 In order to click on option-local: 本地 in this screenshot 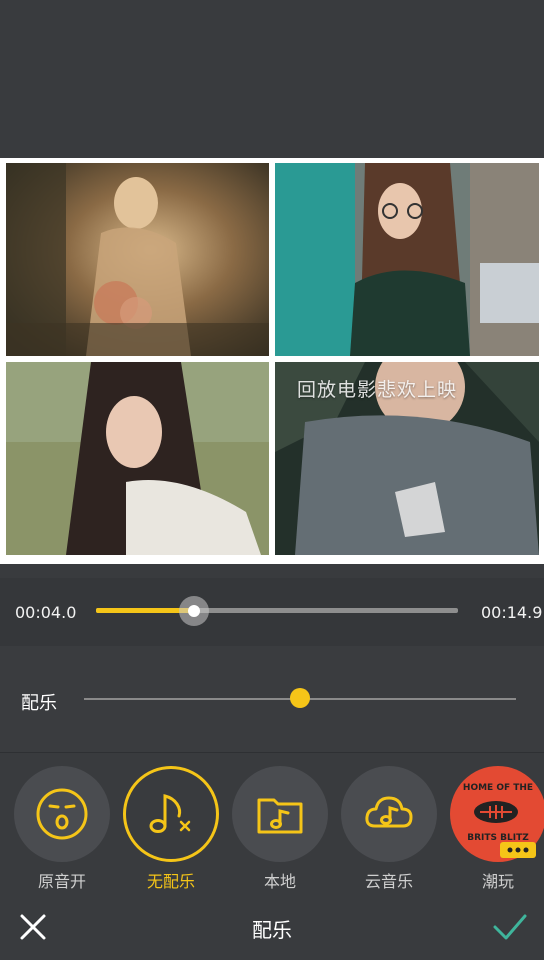, I will do `click(280, 829)`.